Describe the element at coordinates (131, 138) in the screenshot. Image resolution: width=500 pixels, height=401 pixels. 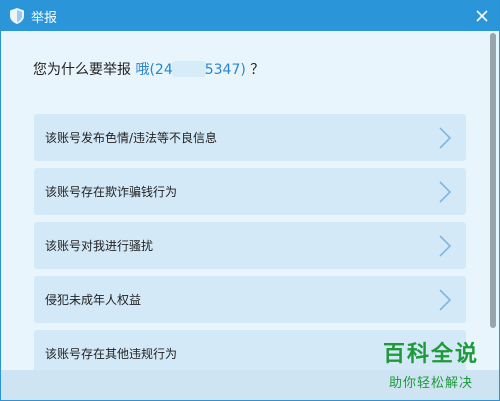
I see `reason-label: 该账号发布色情/违法等不良信息` at that location.